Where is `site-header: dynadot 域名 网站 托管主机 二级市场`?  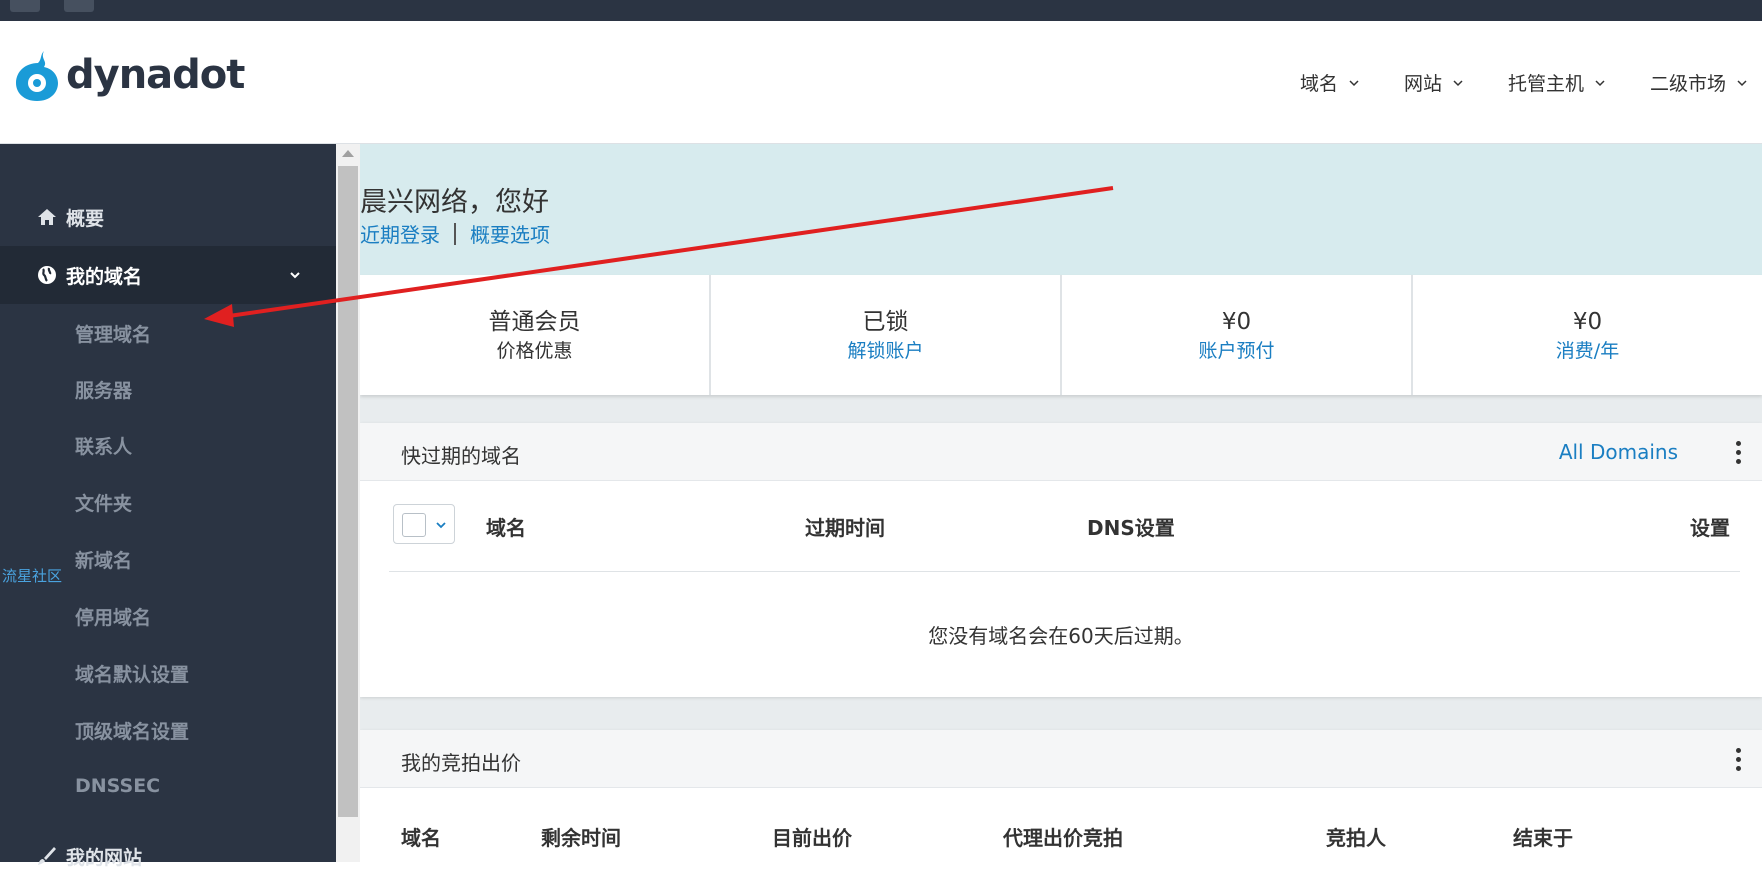 site-header: dynadot 域名 网站 托管主机 二级市场 is located at coordinates (881, 82).